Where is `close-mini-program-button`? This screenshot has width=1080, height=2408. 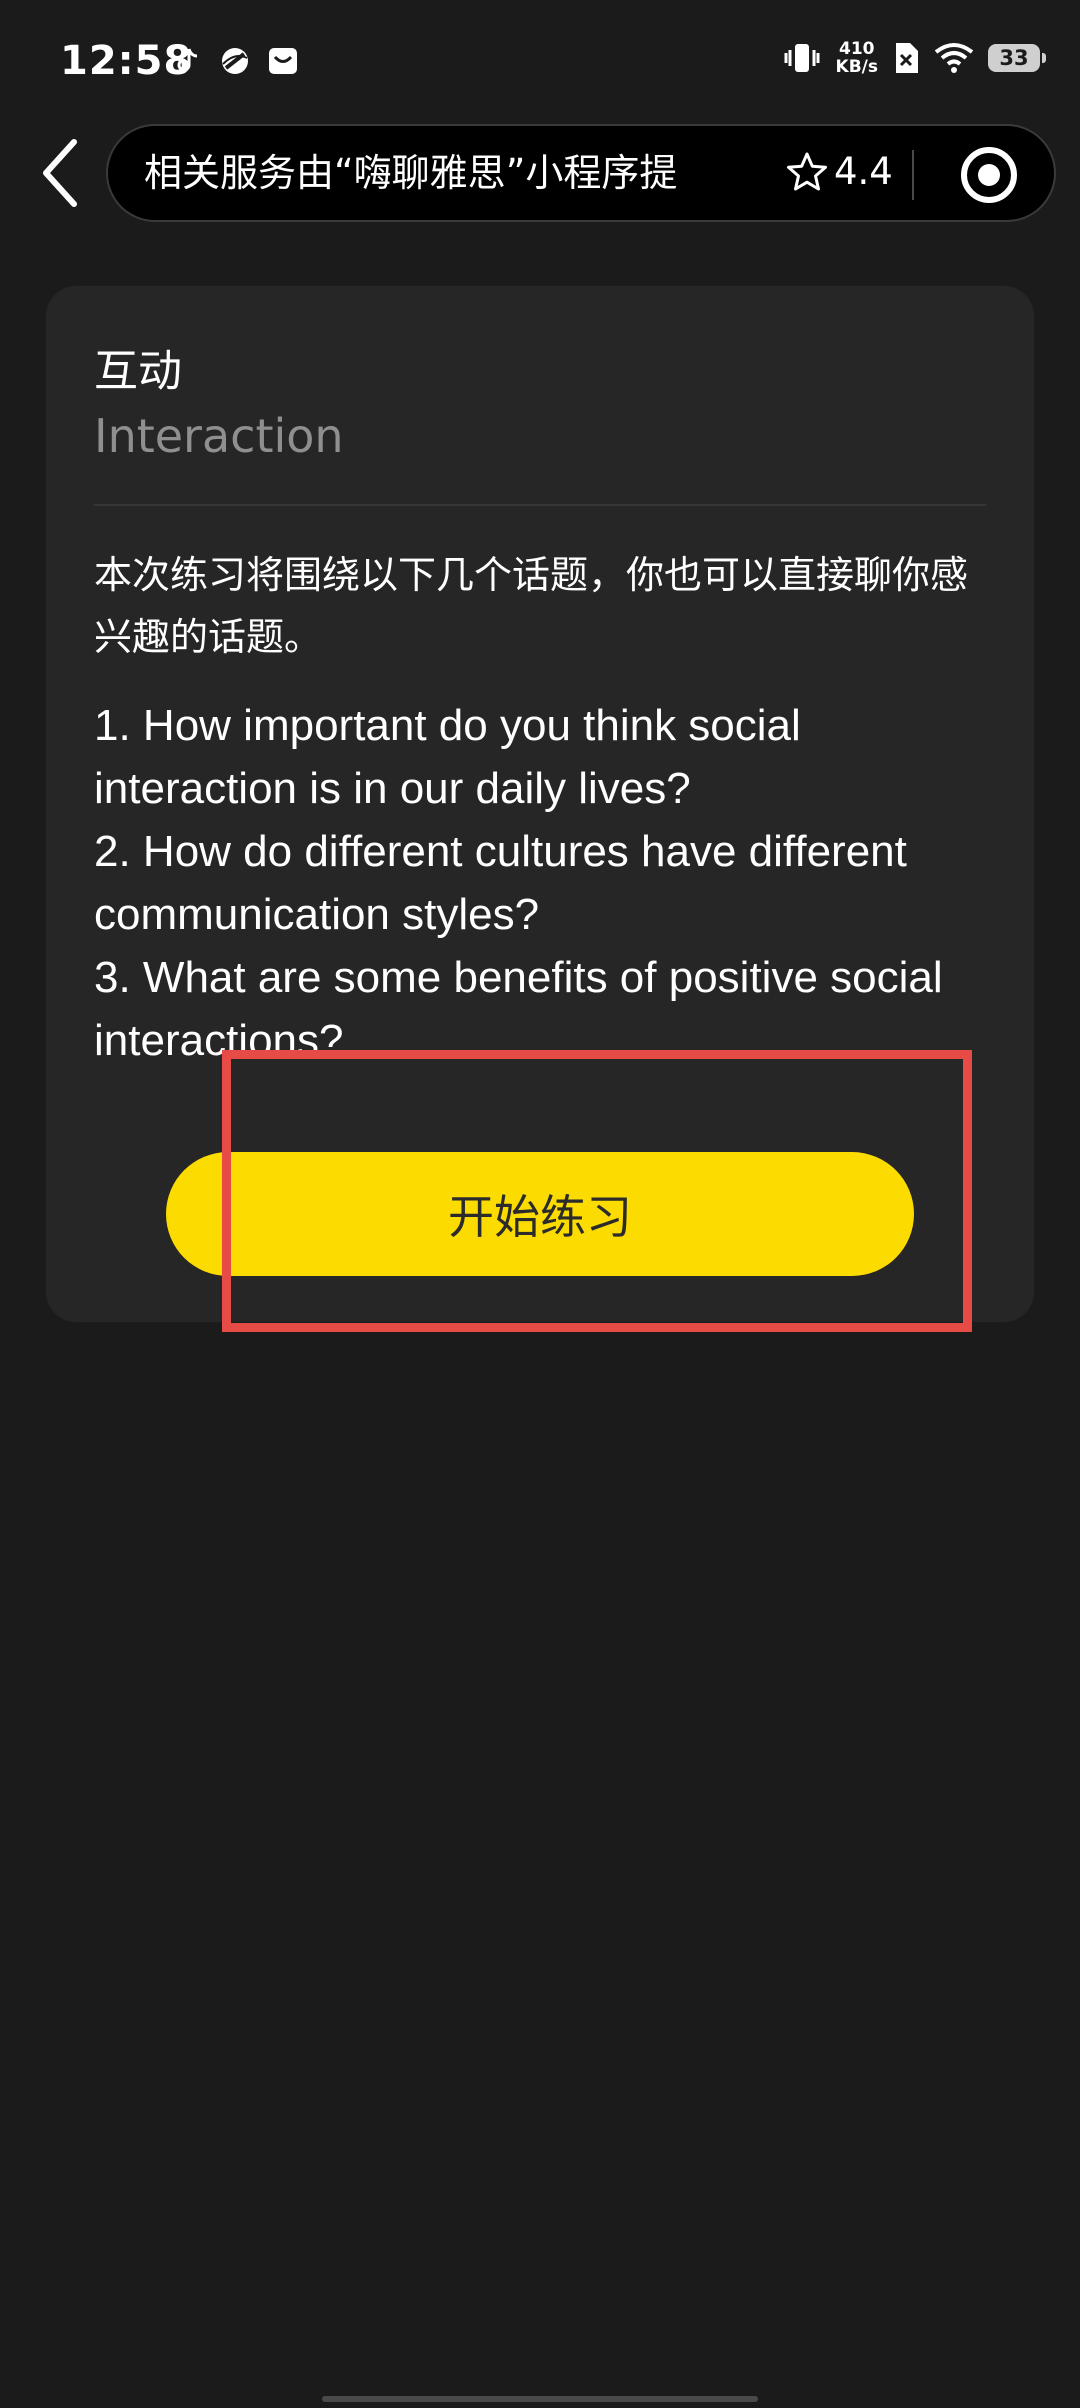
close-mini-program-button is located at coordinates (989, 175).